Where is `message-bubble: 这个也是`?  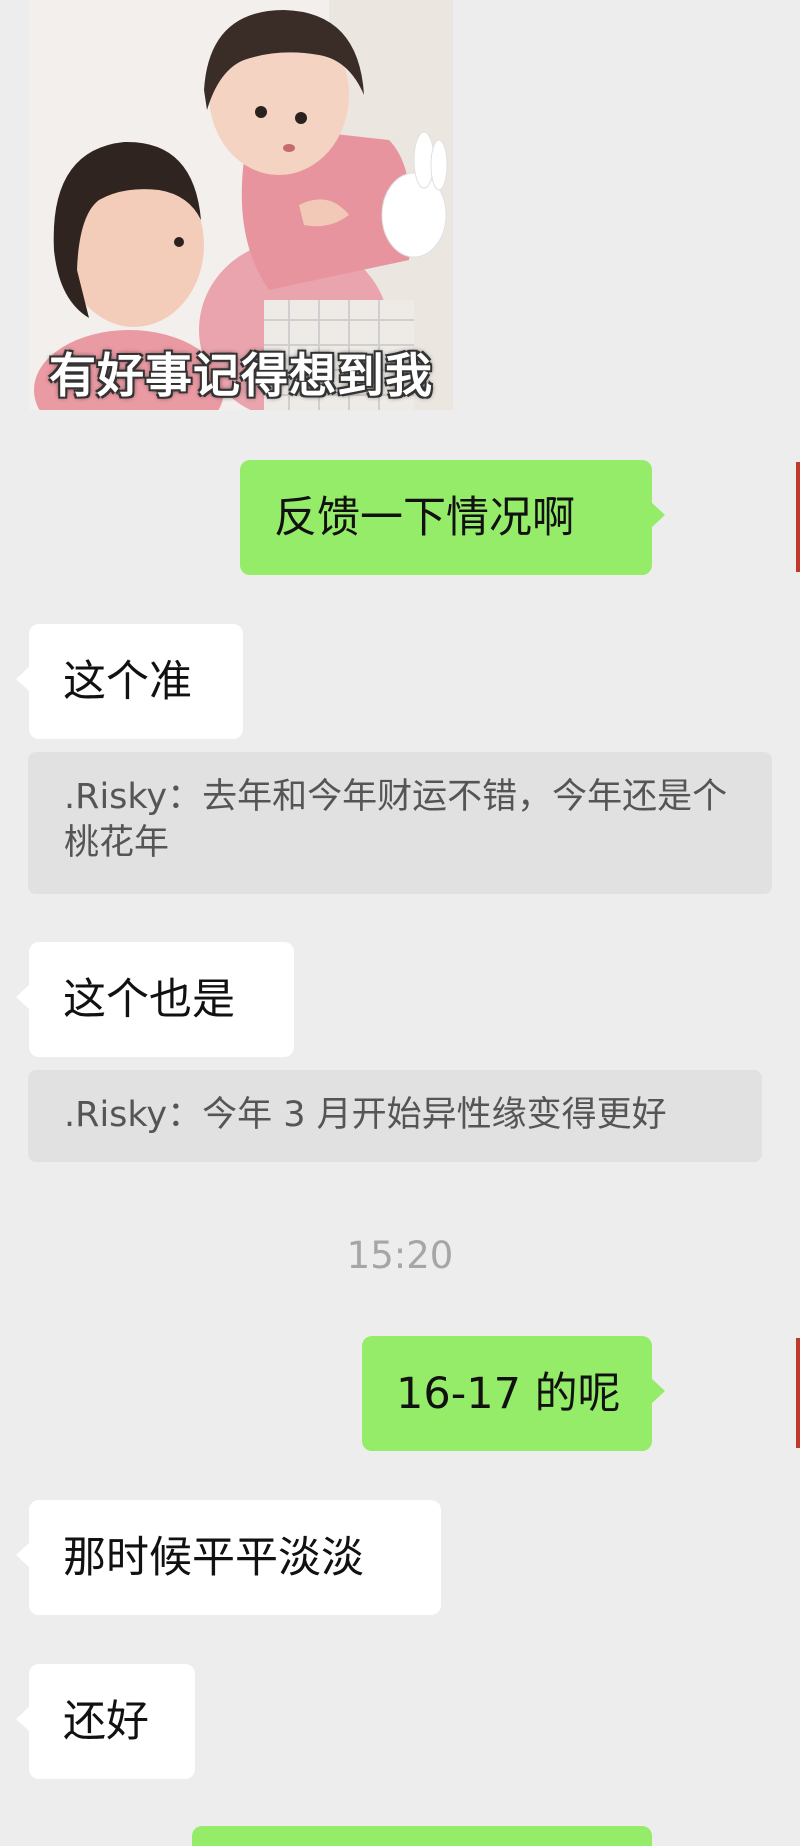
message-bubble: 这个也是 is located at coordinates (155, 999).